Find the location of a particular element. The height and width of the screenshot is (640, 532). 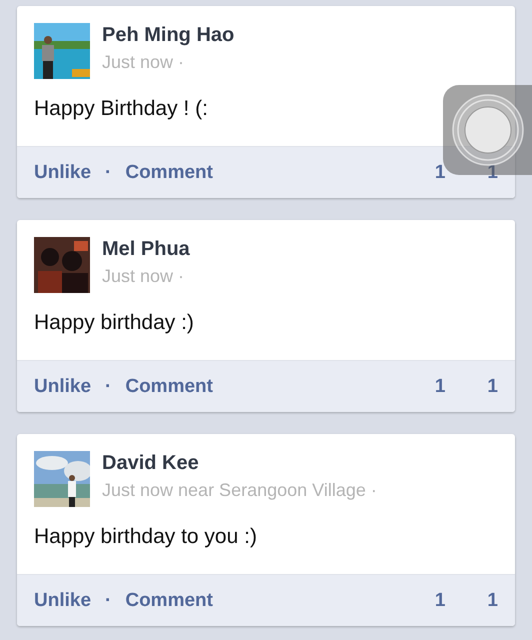

post-message: Happy Birthday ! (: is located at coordinates (121, 109).